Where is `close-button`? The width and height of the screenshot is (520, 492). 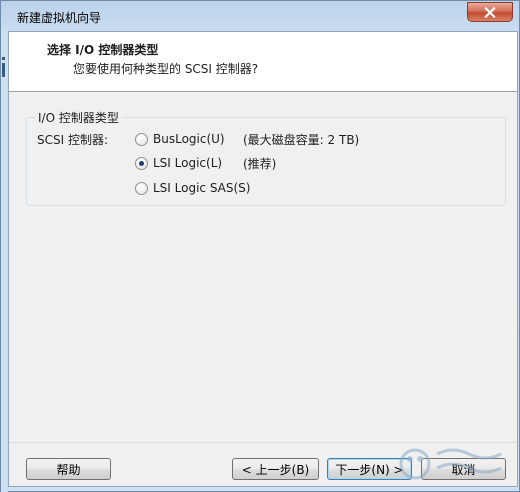 close-button is located at coordinates (490, 12).